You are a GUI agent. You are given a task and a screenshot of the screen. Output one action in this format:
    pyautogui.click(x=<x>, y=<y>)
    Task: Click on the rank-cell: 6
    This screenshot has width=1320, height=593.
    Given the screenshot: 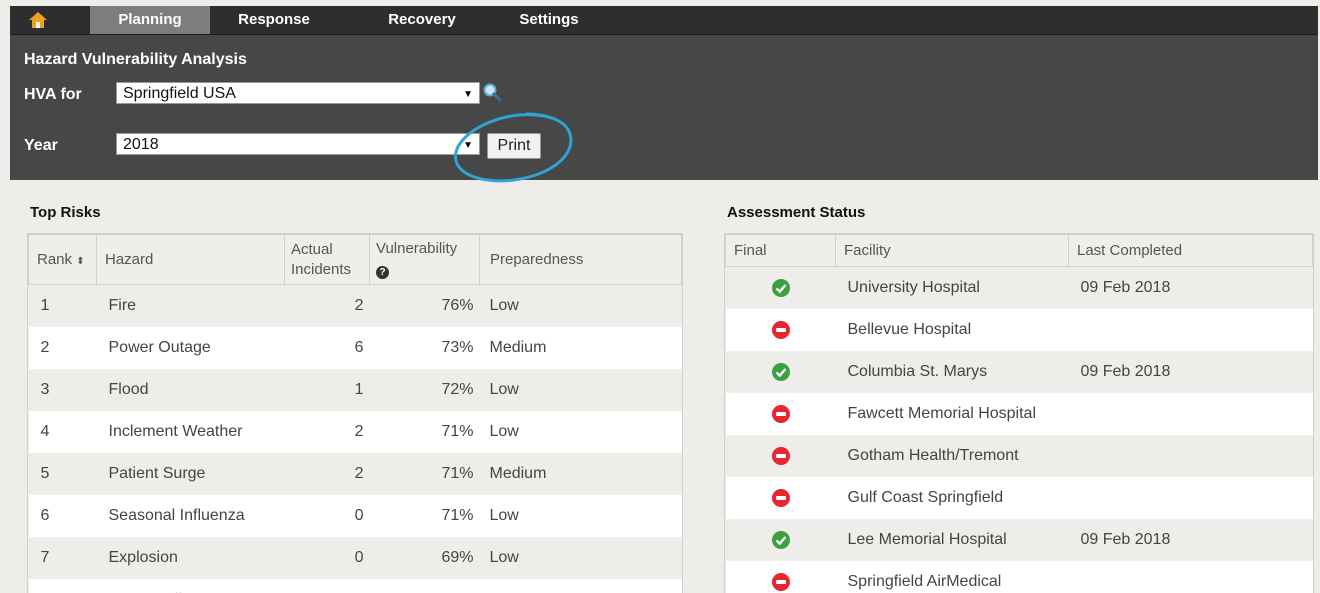 What is the action you would take?
    pyautogui.click(x=62, y=516)
    